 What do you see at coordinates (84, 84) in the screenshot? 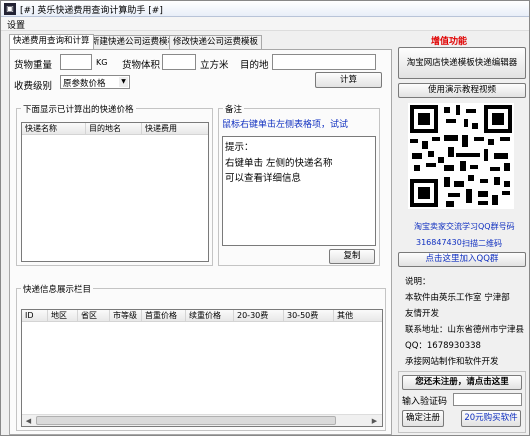
I see `fee-level-value: 原参数价格` at bounding box center [84, 84].